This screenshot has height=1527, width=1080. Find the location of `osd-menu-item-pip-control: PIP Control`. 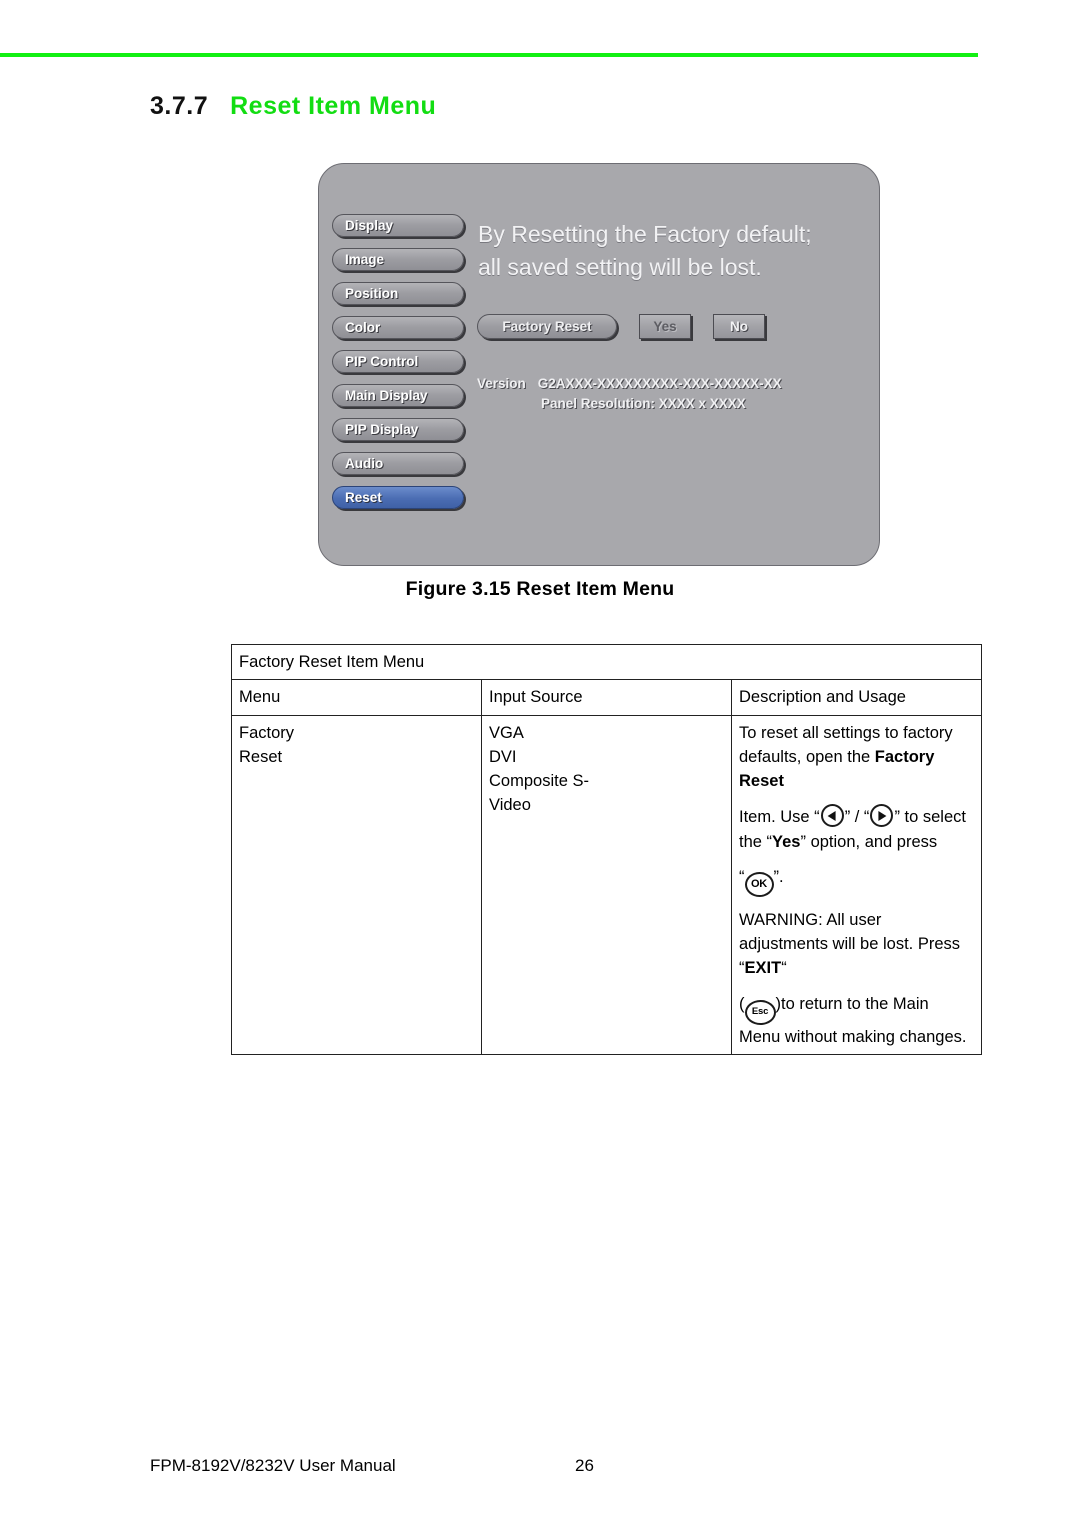

osd-menu-item-pip-control: PIP Control is located at coordinates (398, 361).